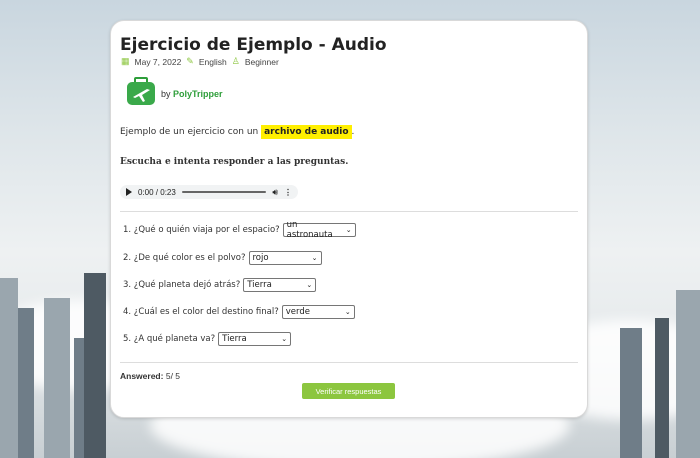  I want to click on question-3: 3. ¿Qué planeta dejó atrás? Tierra ⌄, so click(220, 285).